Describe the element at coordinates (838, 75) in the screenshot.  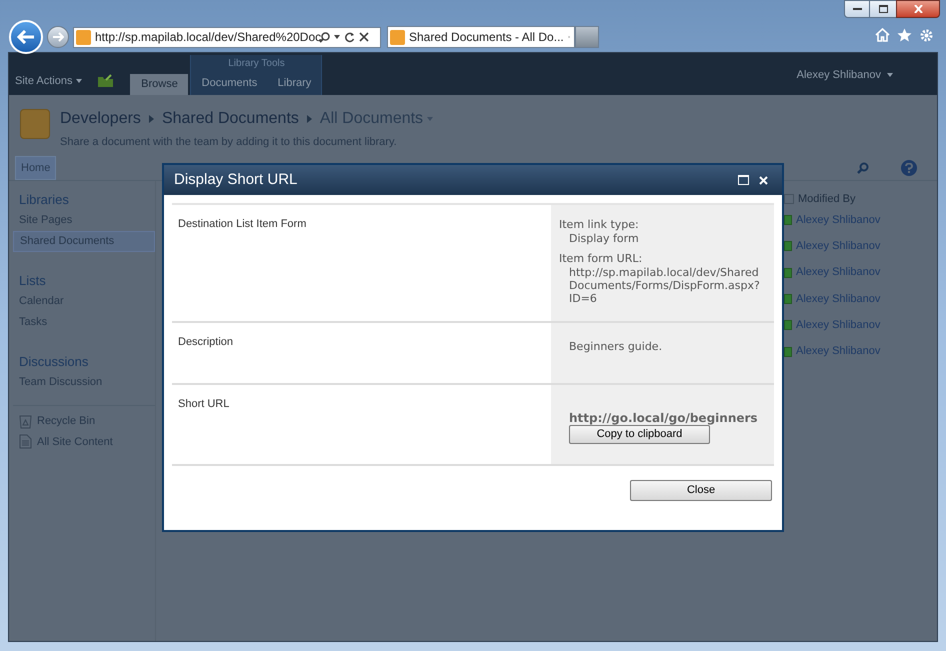
I see `user-menu: Alexey Shlibanov` at that location.